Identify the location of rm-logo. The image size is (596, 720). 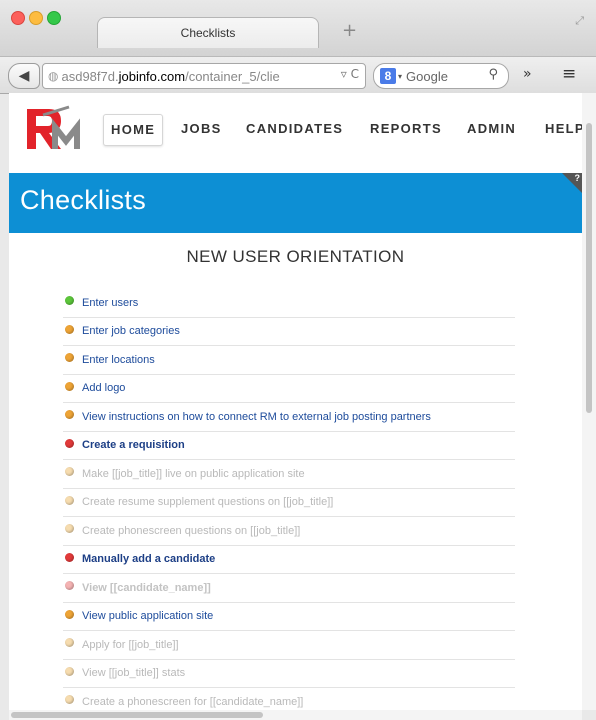
(54, 130).